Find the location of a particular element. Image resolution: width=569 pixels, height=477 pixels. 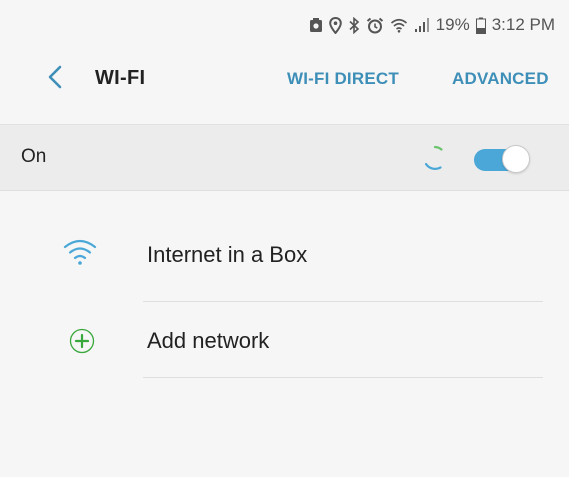

status-bar: 19% 3:12 PM is located at coordinates (284, 25).